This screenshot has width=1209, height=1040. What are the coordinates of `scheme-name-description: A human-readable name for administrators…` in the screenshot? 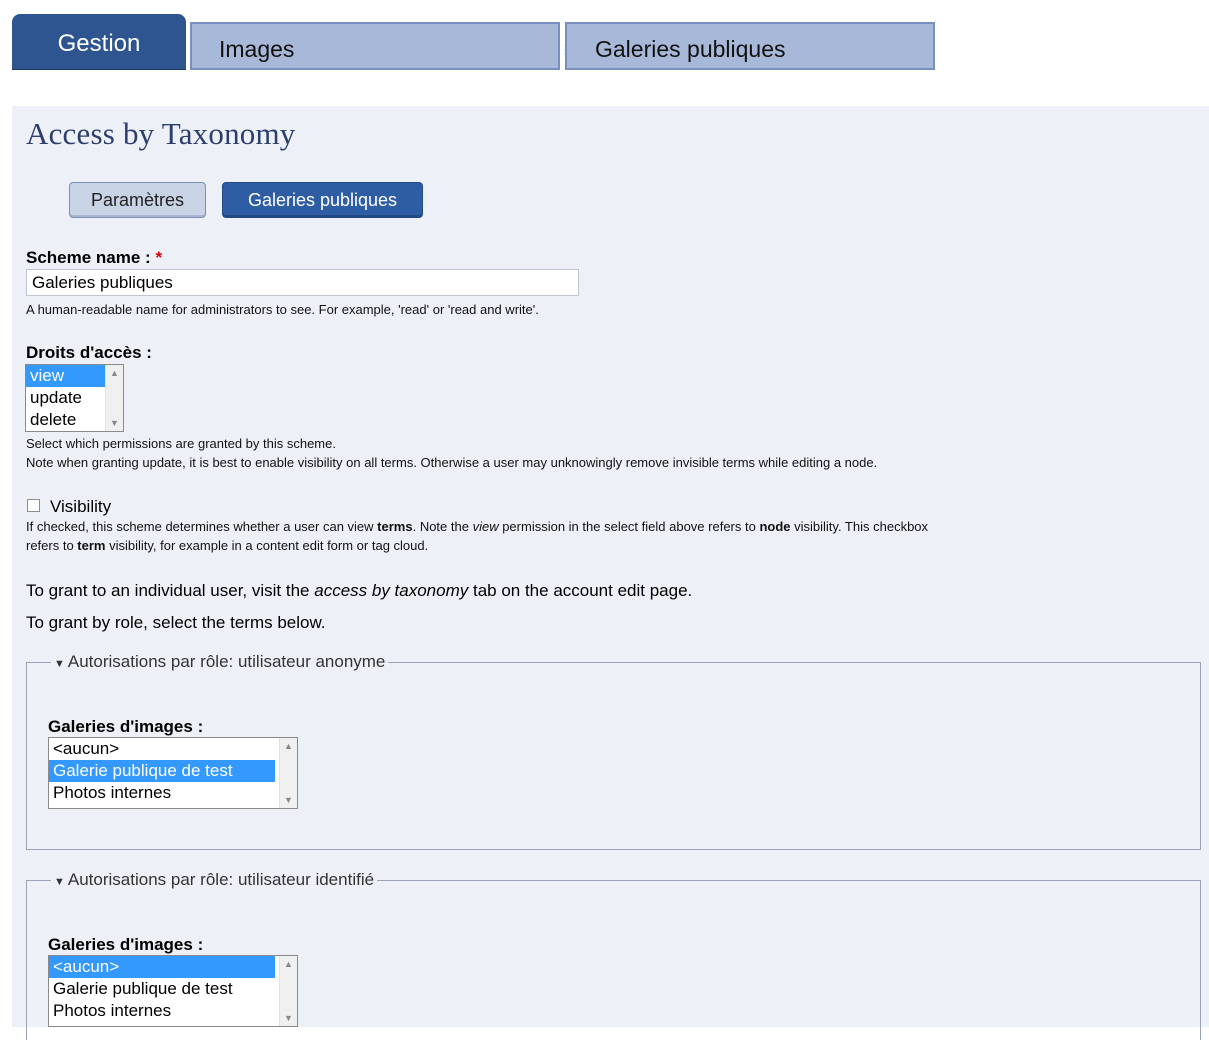 It's located at (282, 309).